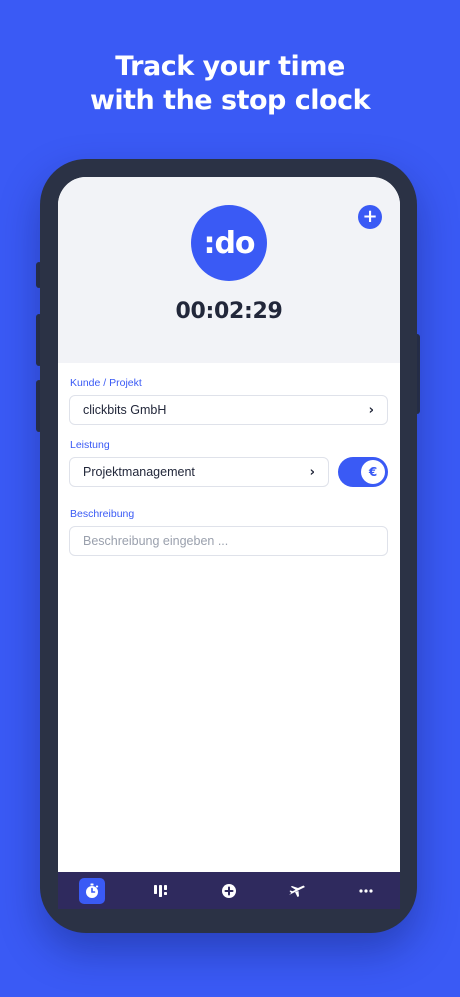  I want to click on description-label: Beschreibung, so click(102, 514).